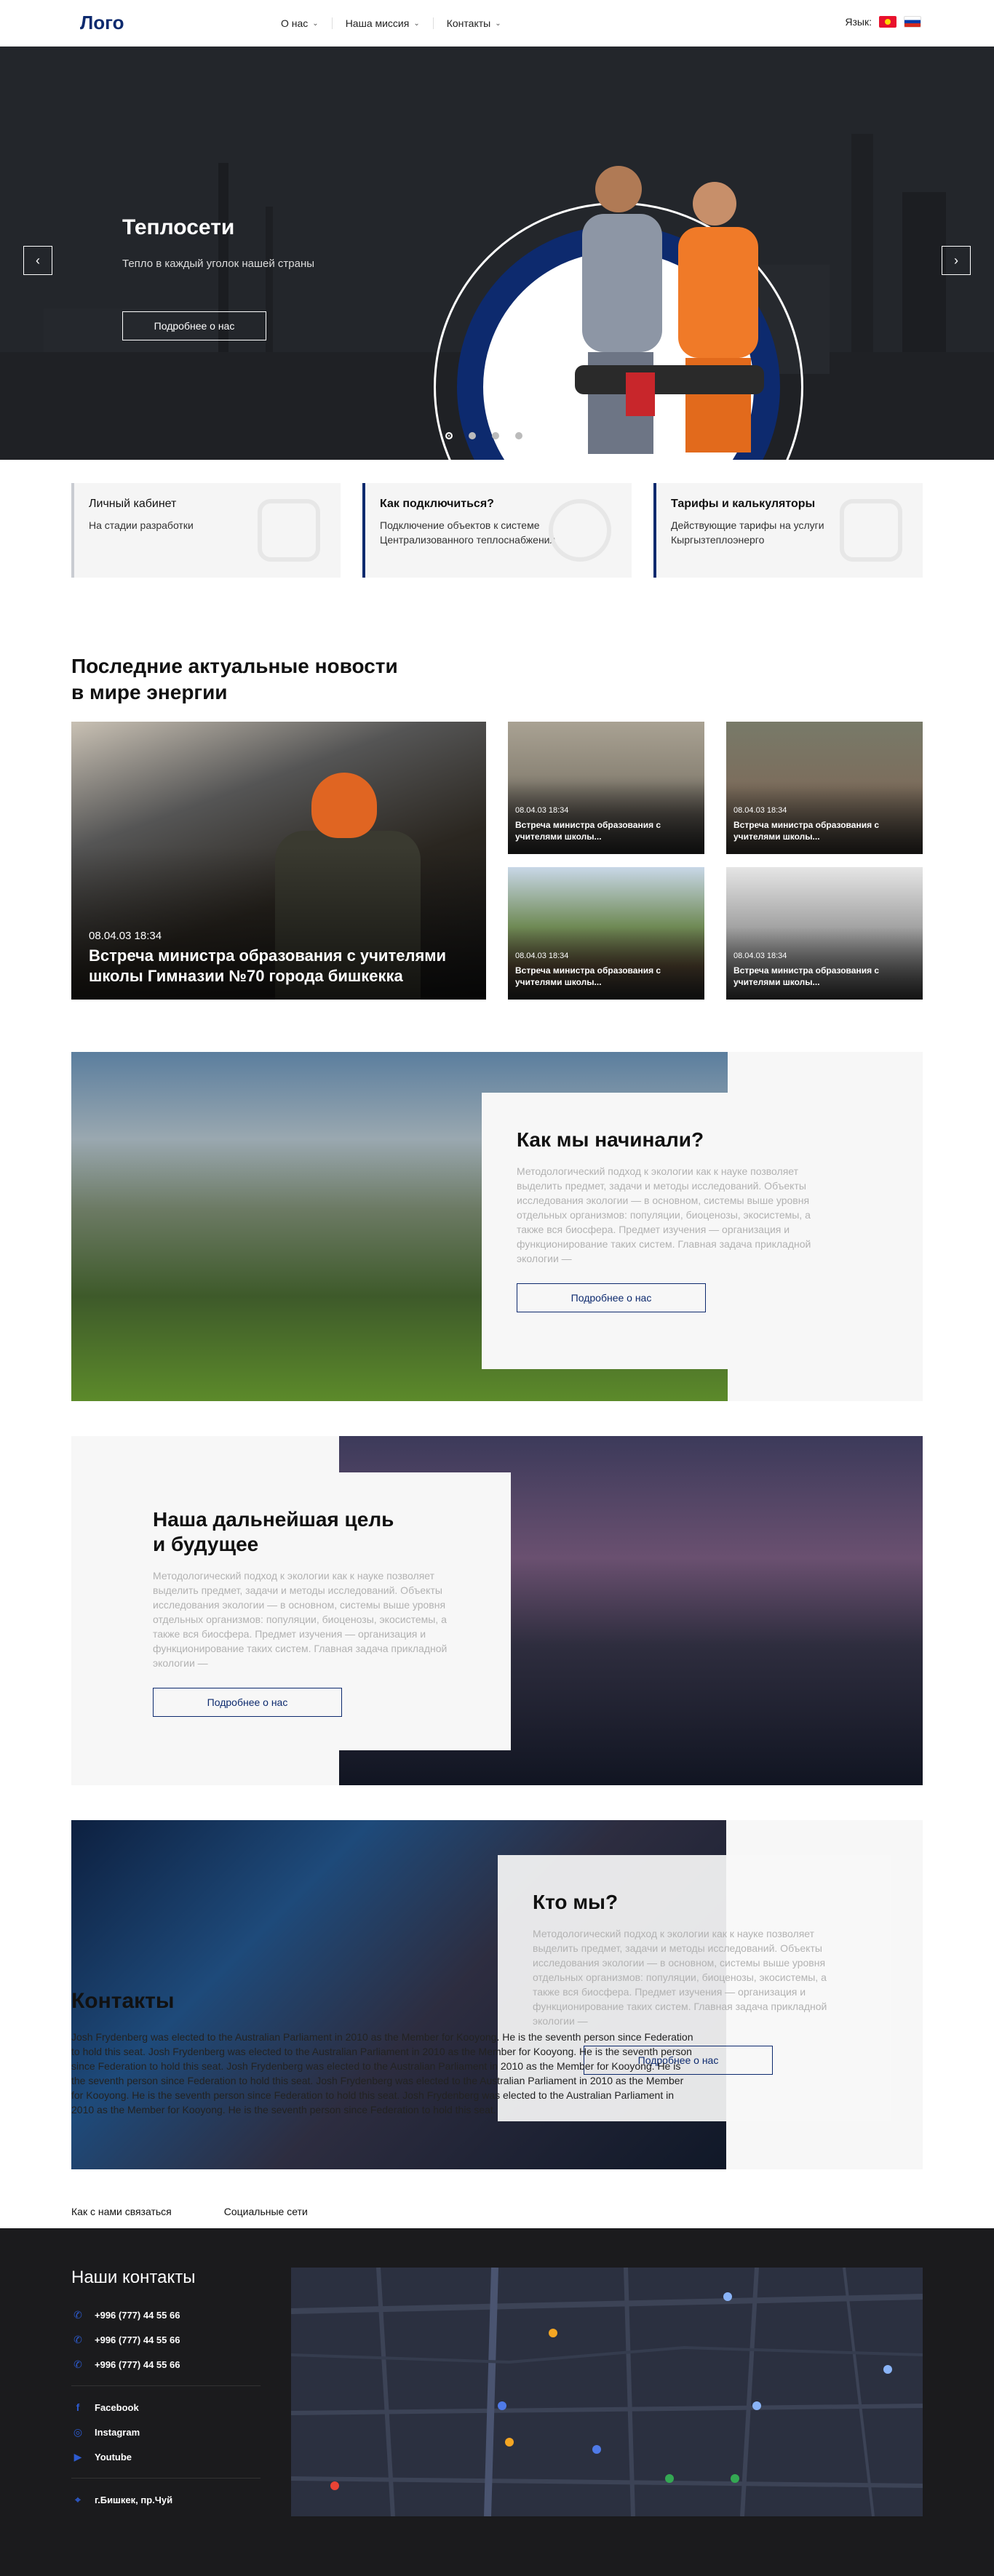 This screenshot has height=2576, width=994. I want to click on hero-subtitle: Тепло в каждый уголок нашей страны, so click(218, 264).